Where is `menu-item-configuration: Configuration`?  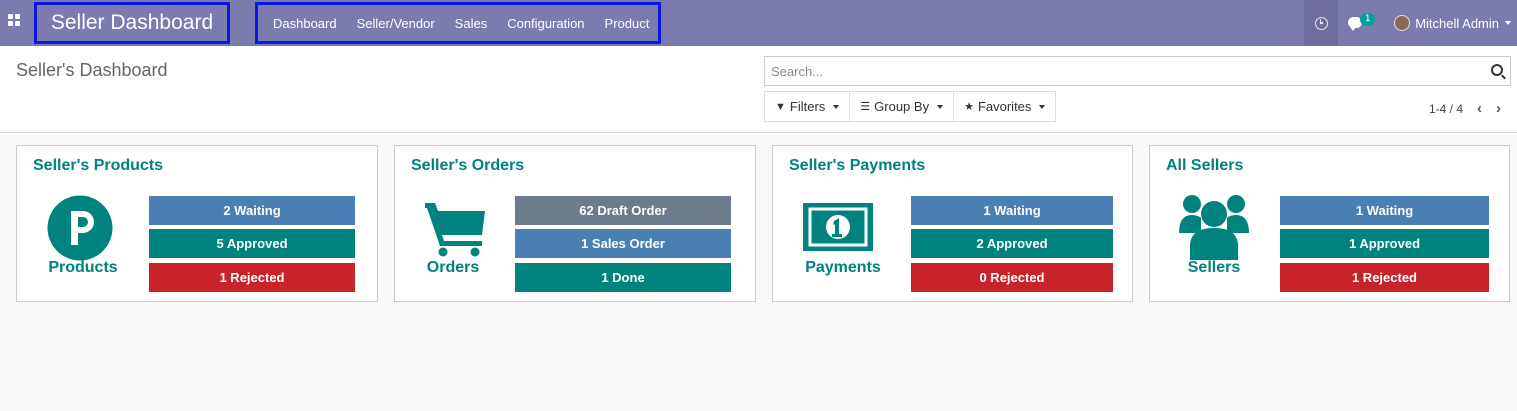 menu-item-configuration: Configuration is located at coordinates (545, 23).